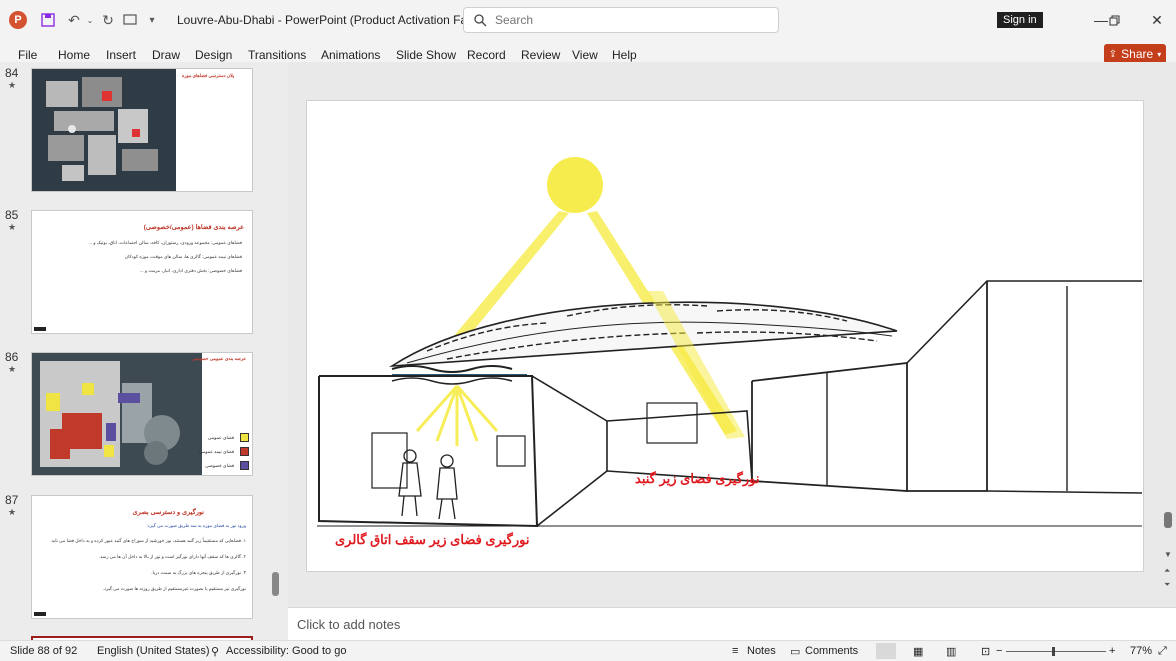 Image resolution: width=1176 pixels, height=661 pixels. I want to click on plan-drawing, so click(104, 130).